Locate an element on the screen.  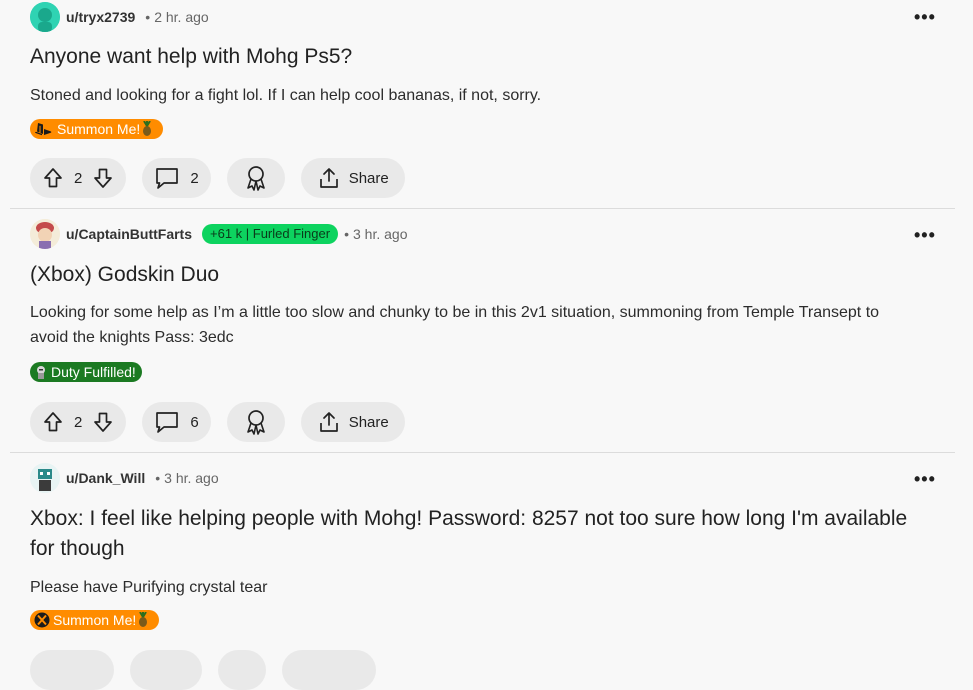
author-link: u/CaptainButtFarts is located at coordinates (129, 234).